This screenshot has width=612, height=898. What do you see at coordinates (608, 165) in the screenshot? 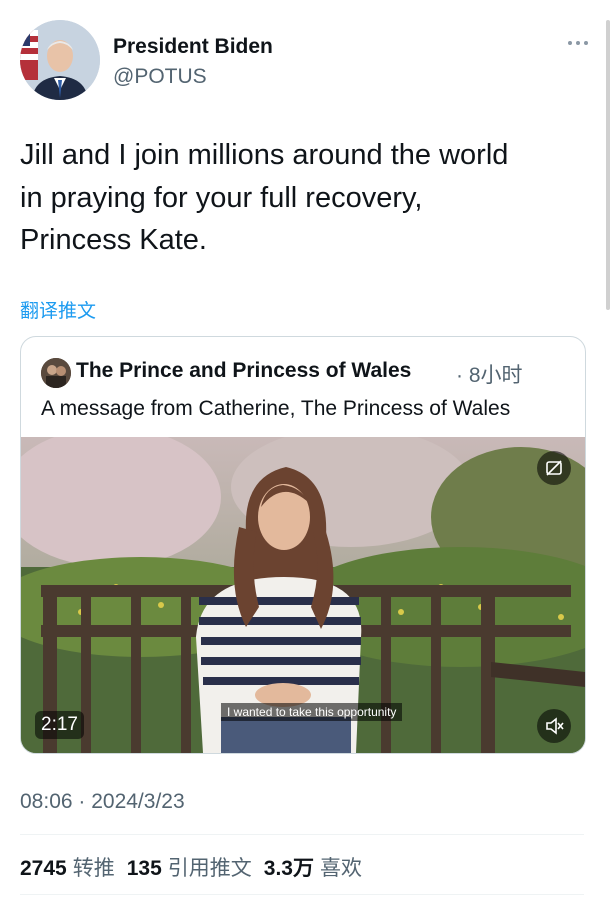
I see `scrollbar` at bounding box center [608, 165].